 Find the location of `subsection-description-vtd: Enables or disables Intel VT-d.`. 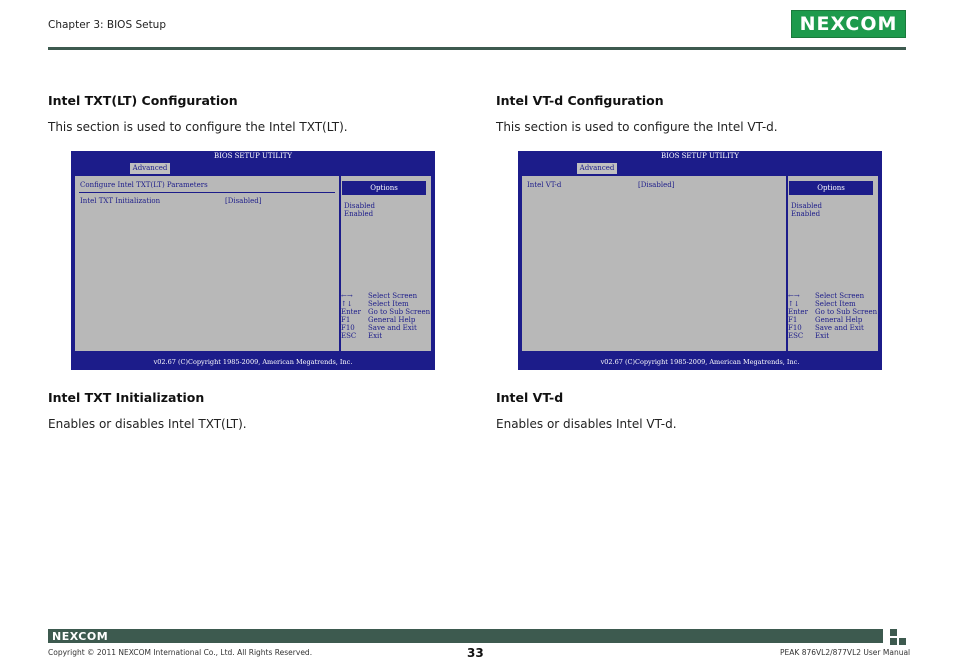

subsection-description-vtd: Enables or disables Intel VT-d. is located at coordinates (586, 424).